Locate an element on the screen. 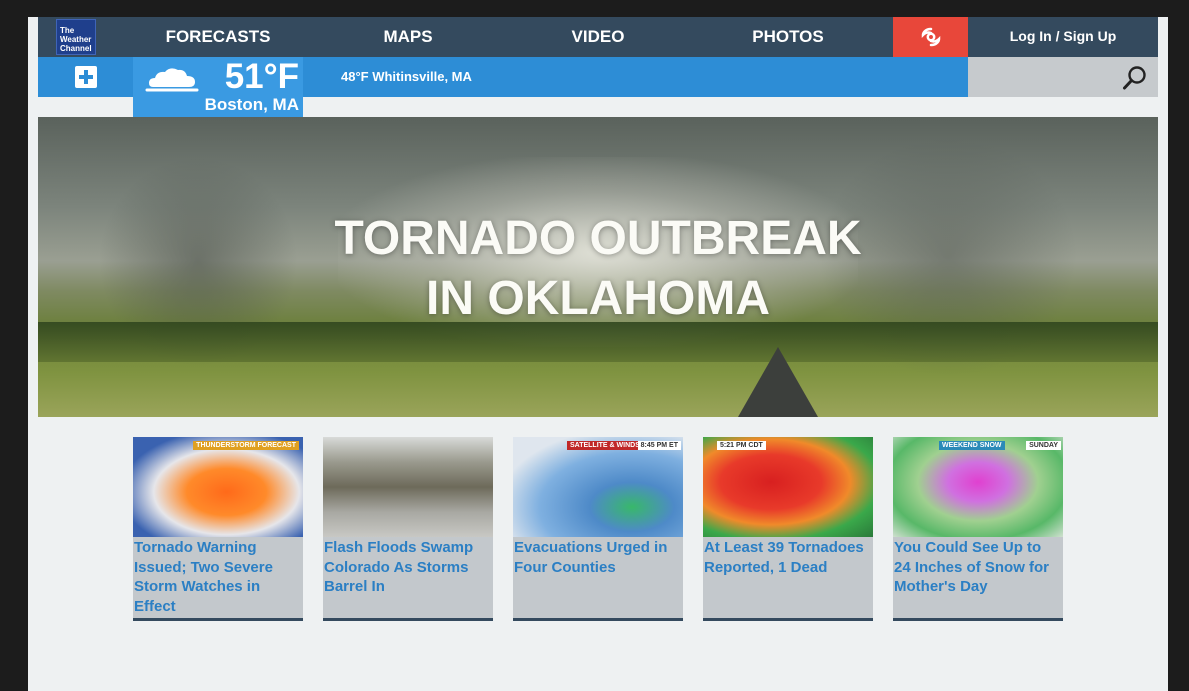  nav-forecasts: FORECASTS is located at coordinates (218, 37).